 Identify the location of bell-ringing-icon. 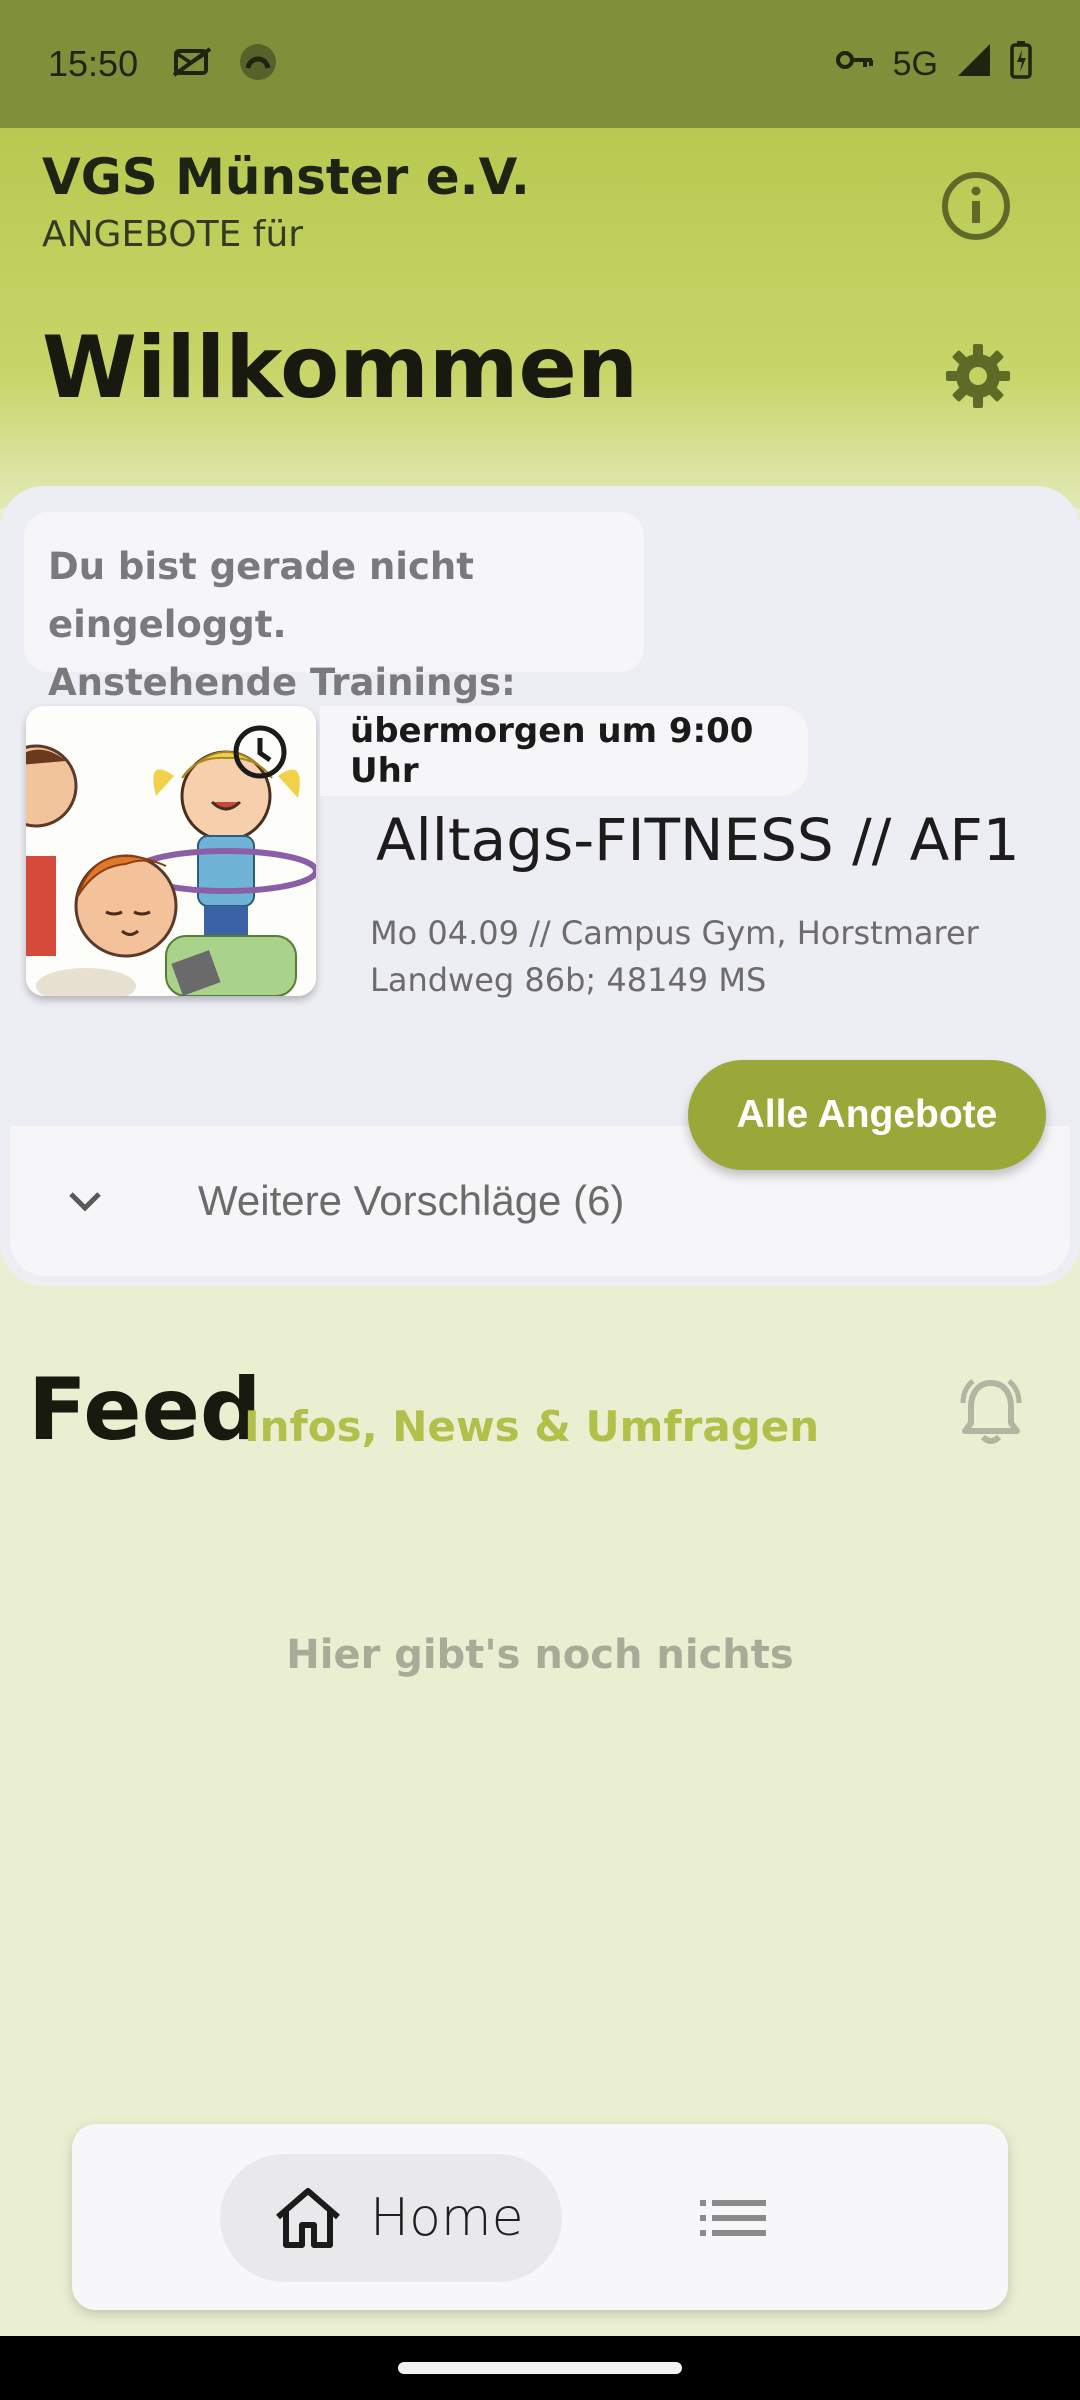
(991, 1411).